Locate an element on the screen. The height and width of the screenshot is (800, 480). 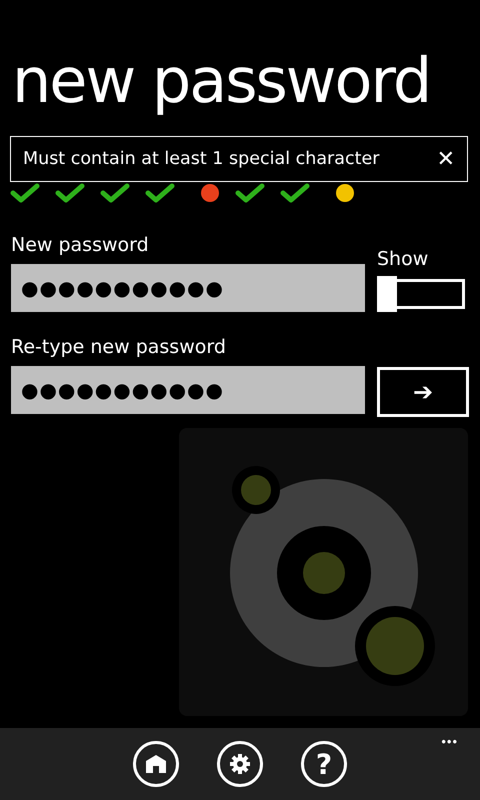
page-title: new password is located at coordinates (222, 81).